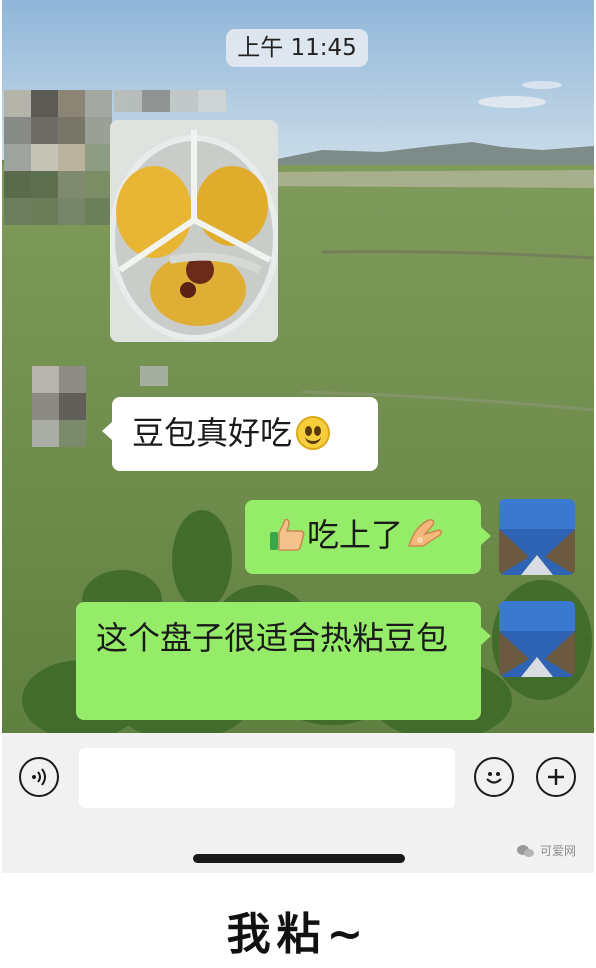 This screenshot has height=968, width=596. I want to click on watermark-text: 可爱网, so click(557, 851).